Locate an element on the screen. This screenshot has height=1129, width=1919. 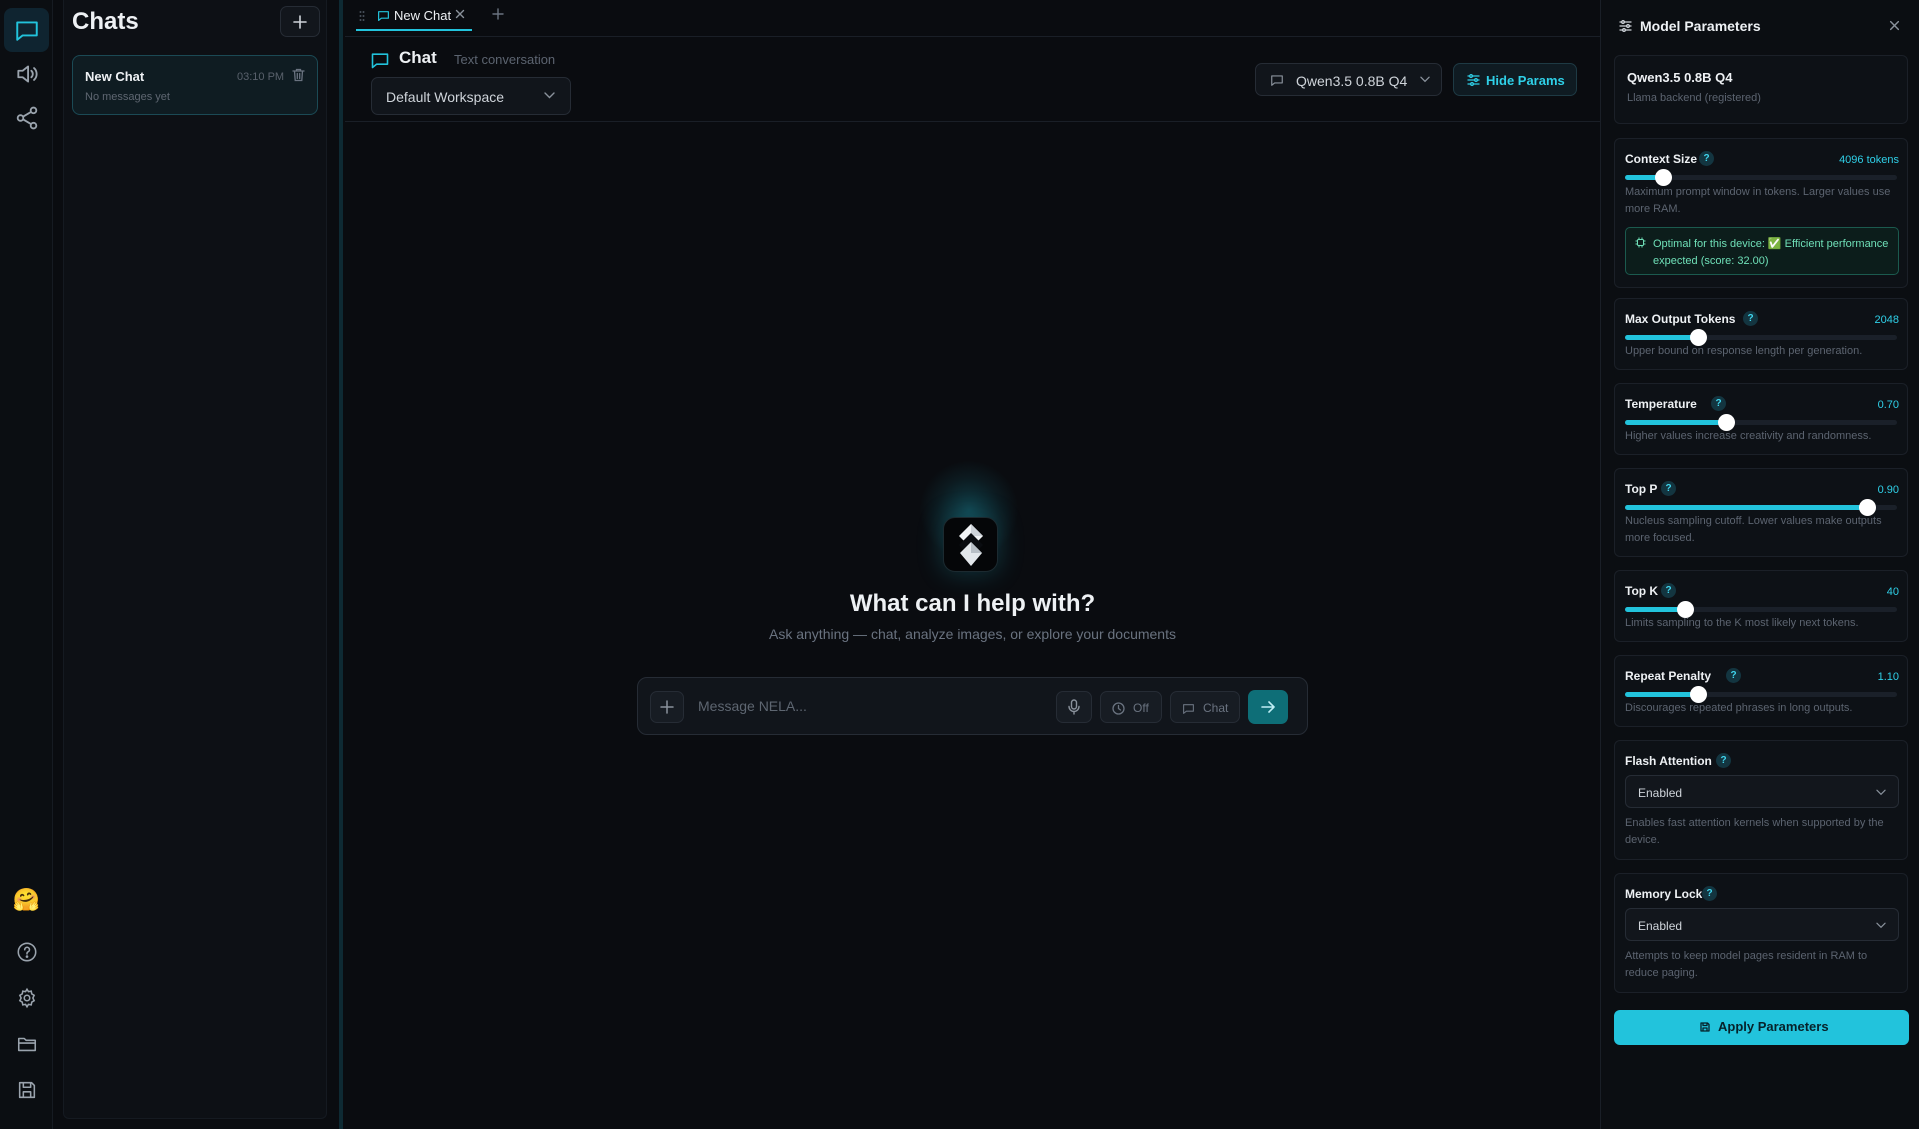
add-tab-icon is located at coordinates (498, 14).